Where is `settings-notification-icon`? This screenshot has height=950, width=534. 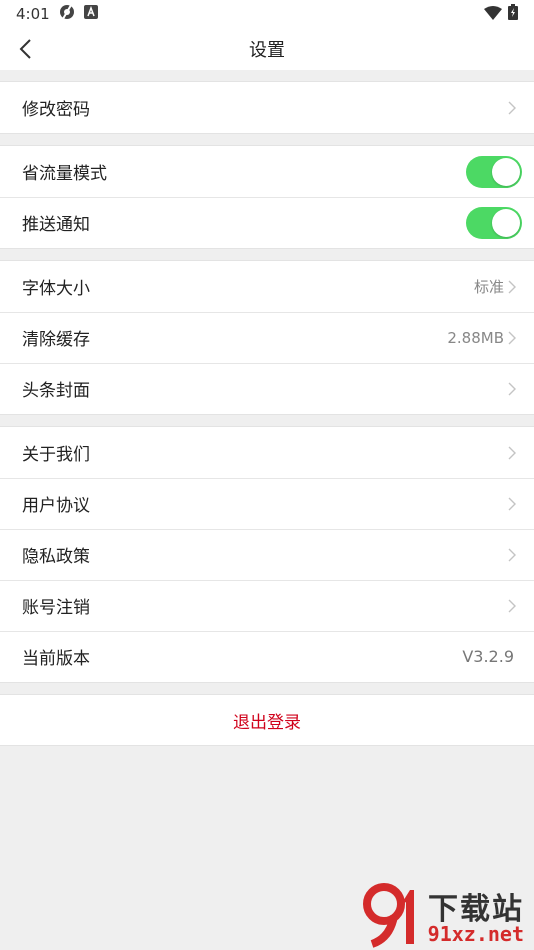
settings-notification-icon is located at coordinates (67, 14).